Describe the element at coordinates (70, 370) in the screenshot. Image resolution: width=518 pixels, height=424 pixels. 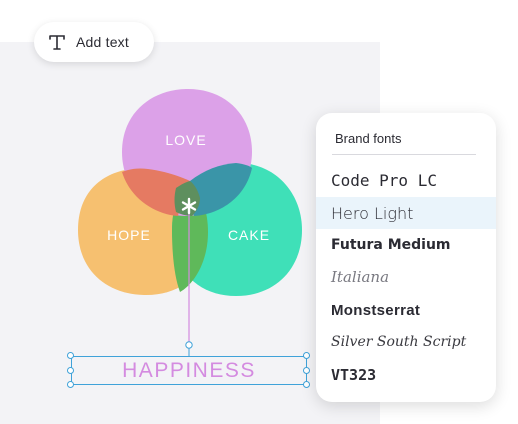
I see `resize-handle-left` at that location.